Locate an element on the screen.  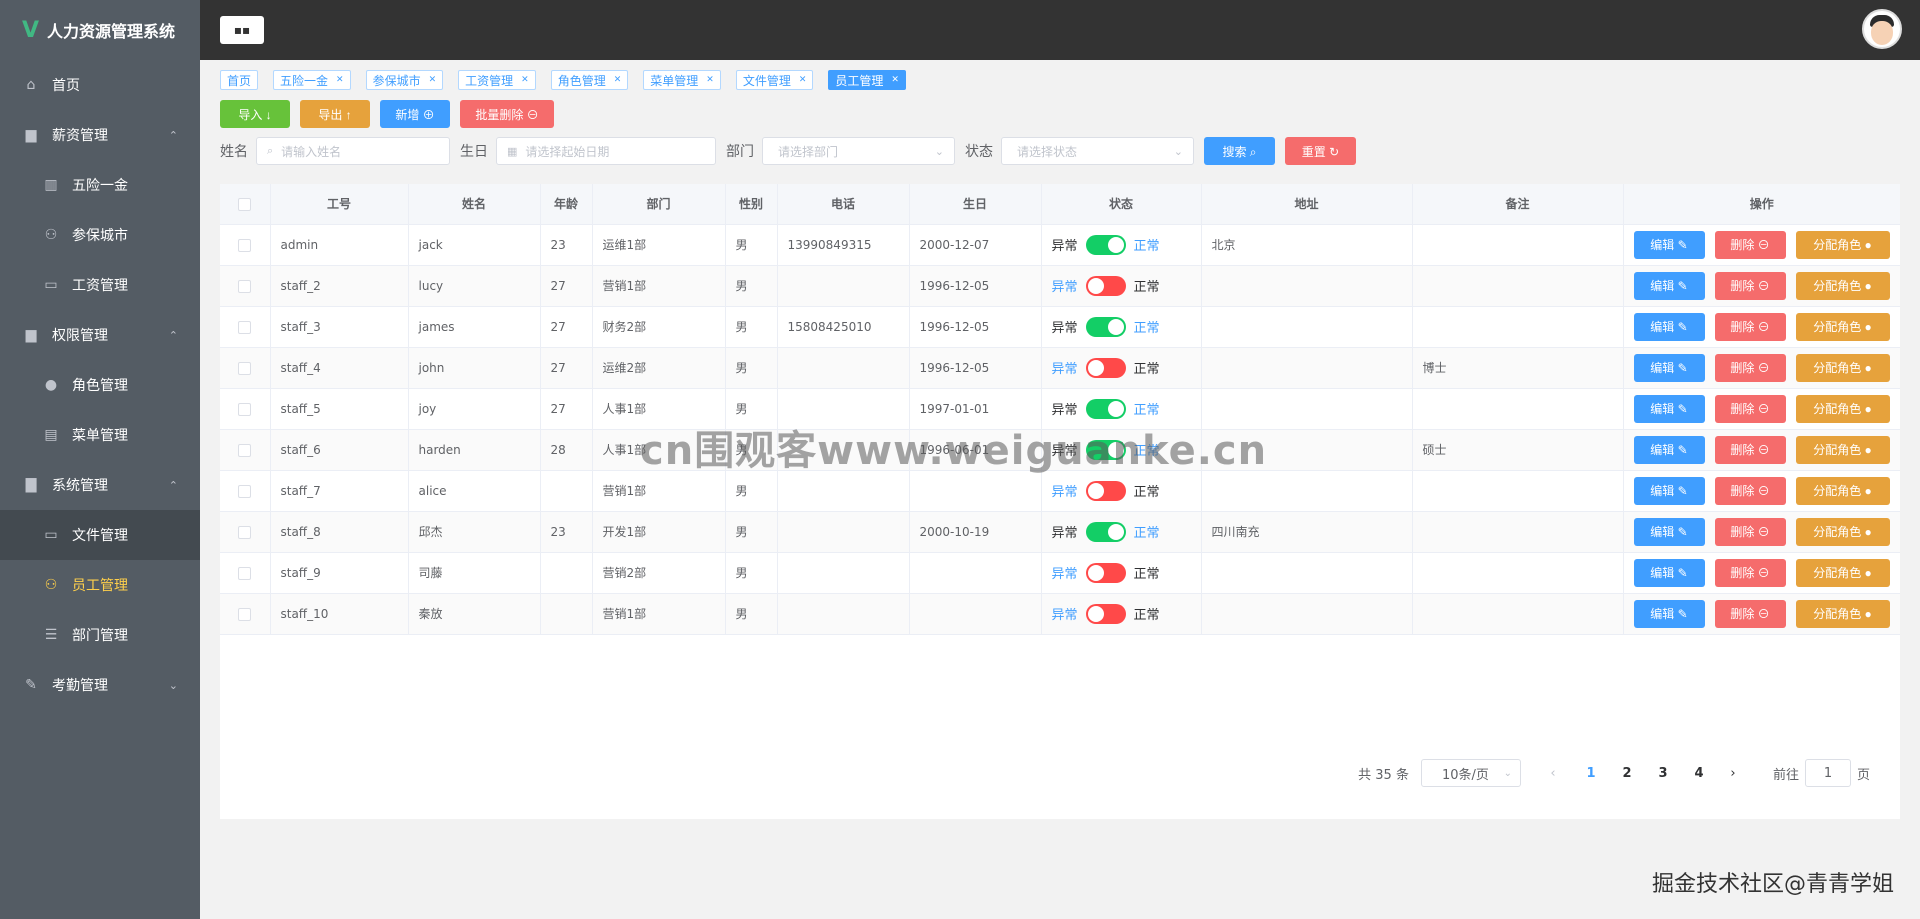
cell-note is located at coordinates (1518, 573).